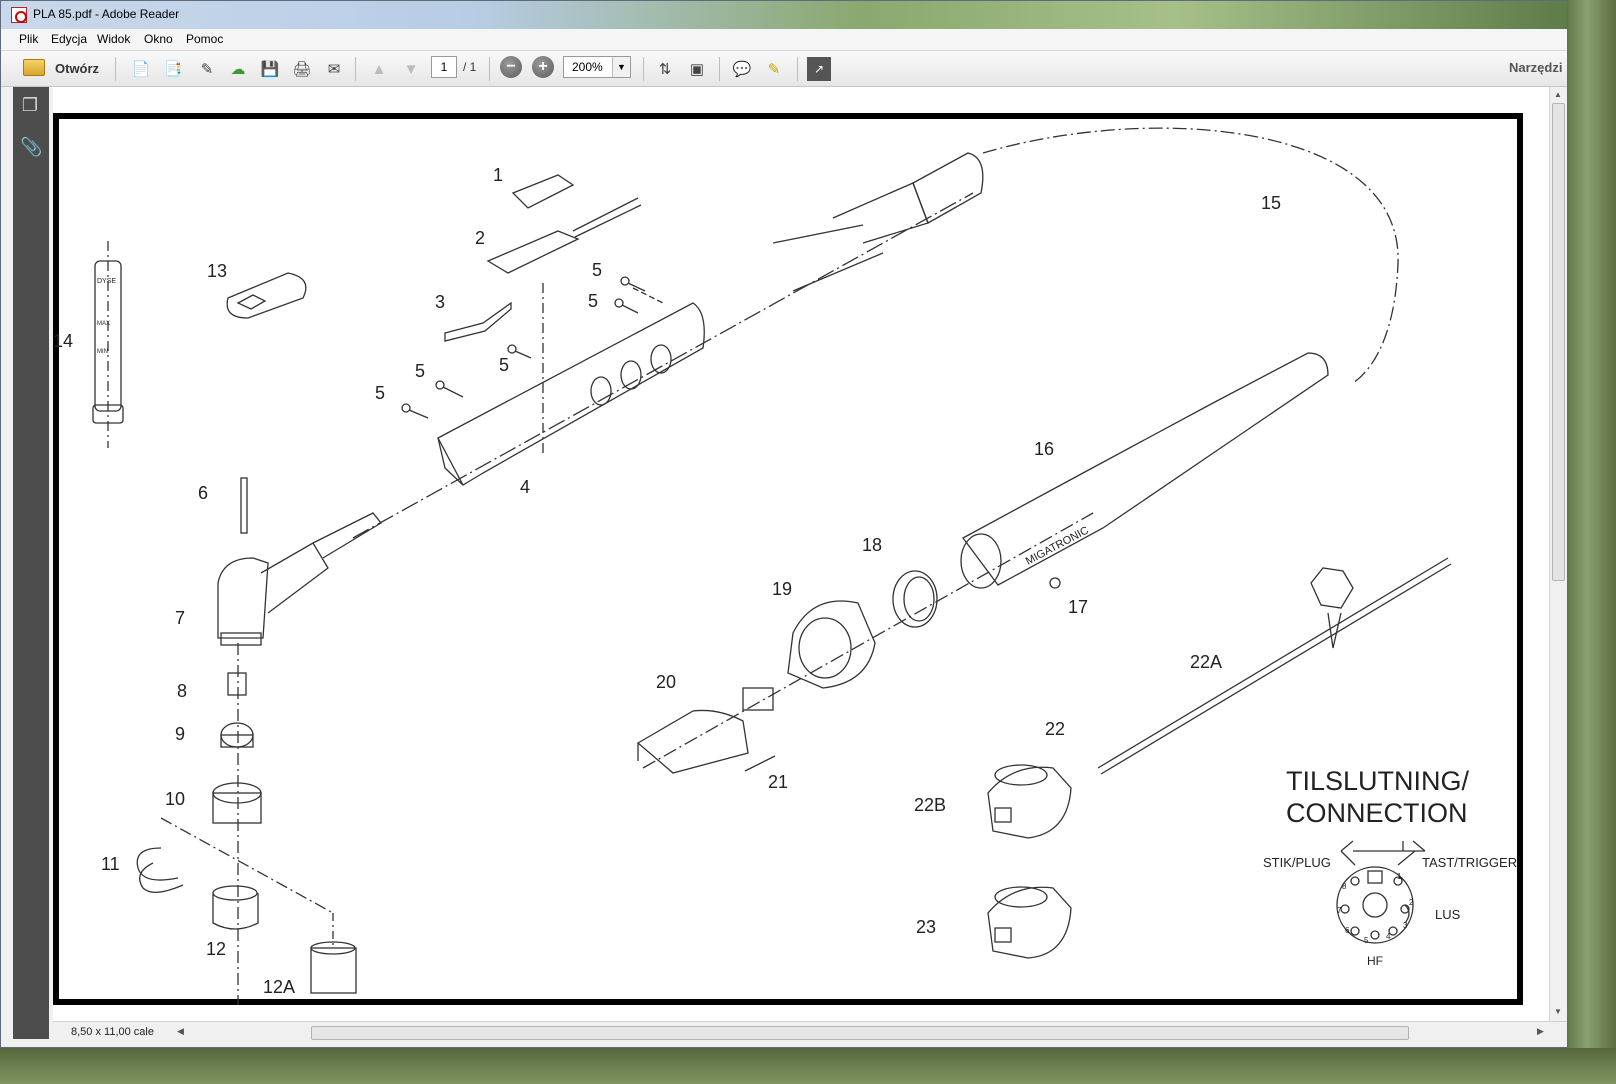  I want to click on zoom-in-button: +, so click(543, 67).